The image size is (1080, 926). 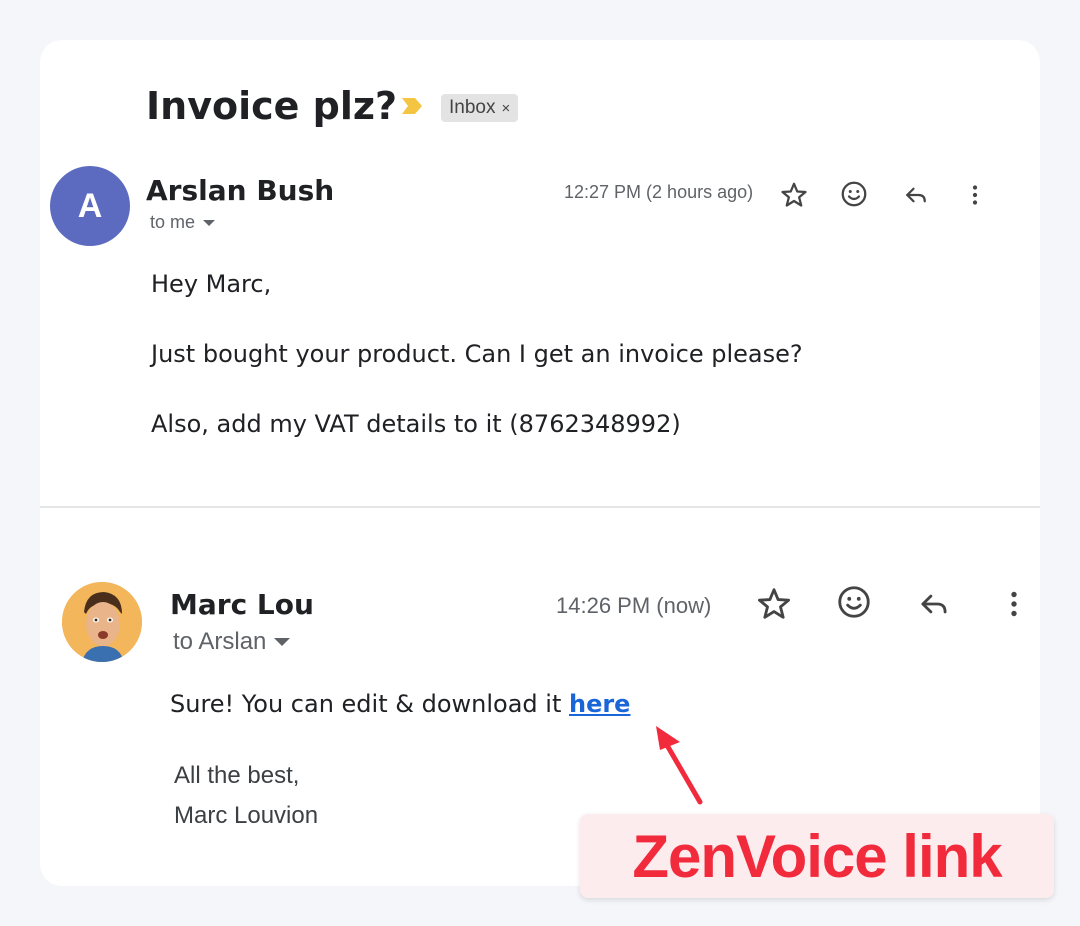 What do you see at coordinates (412, 106) in the screenshot?
I see `importance-marker-icon` at bounding box center [412, 106].